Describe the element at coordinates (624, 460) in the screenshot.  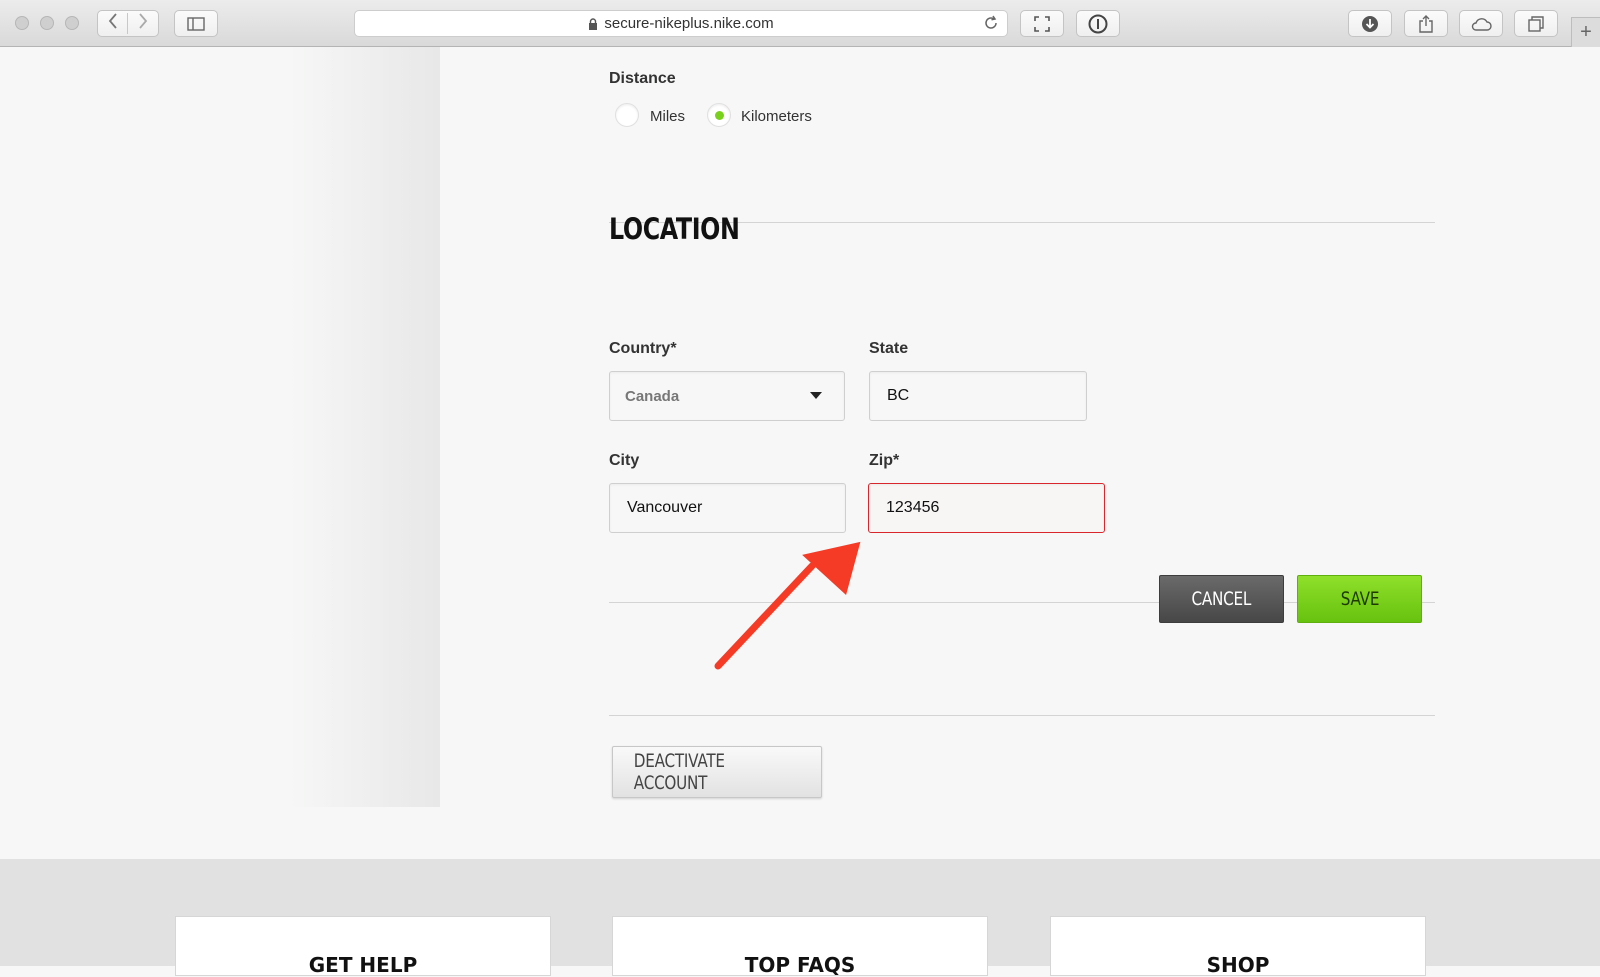
I see `city-label: City` at that location.